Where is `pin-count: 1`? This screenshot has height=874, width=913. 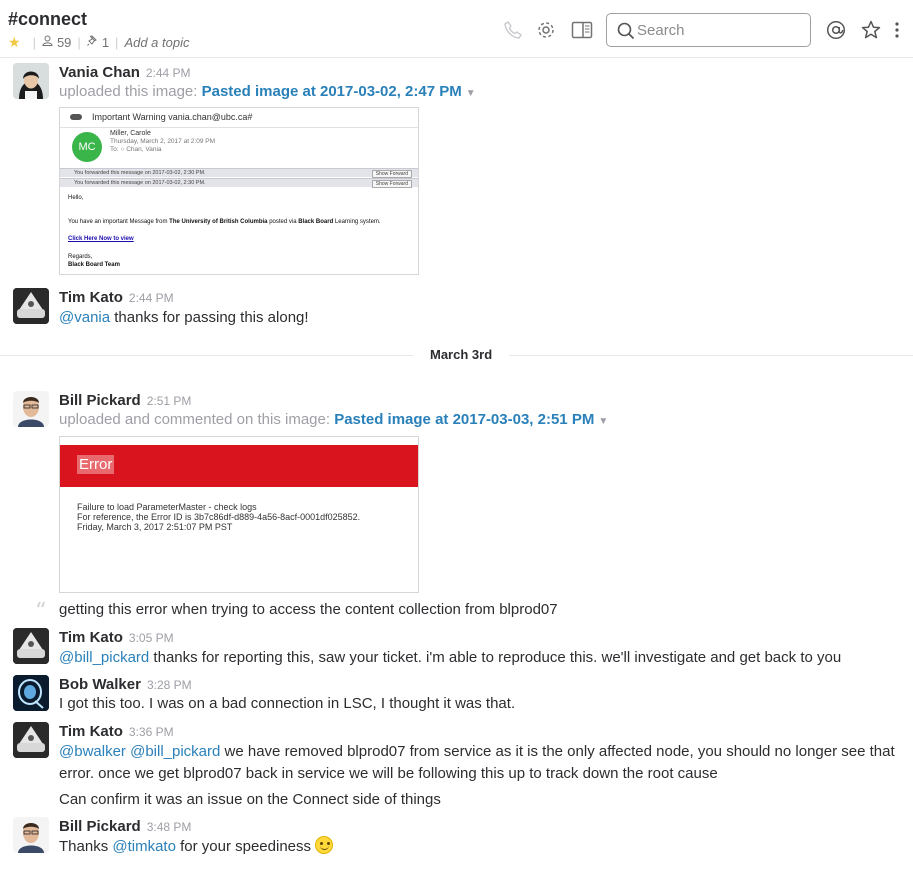
pin-count: 1 is located at coordinates (105, 42).